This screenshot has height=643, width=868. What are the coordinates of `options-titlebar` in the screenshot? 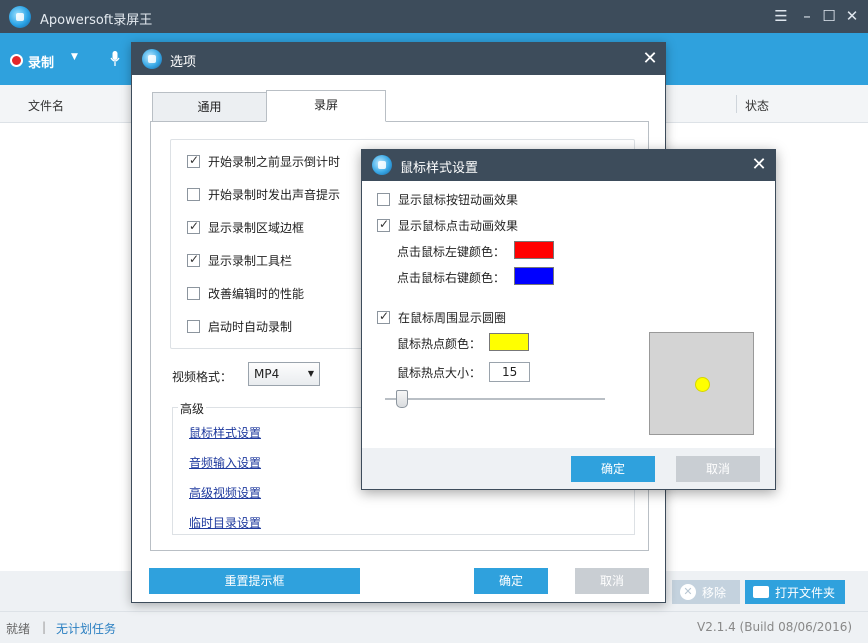 It's located at (398, 59).